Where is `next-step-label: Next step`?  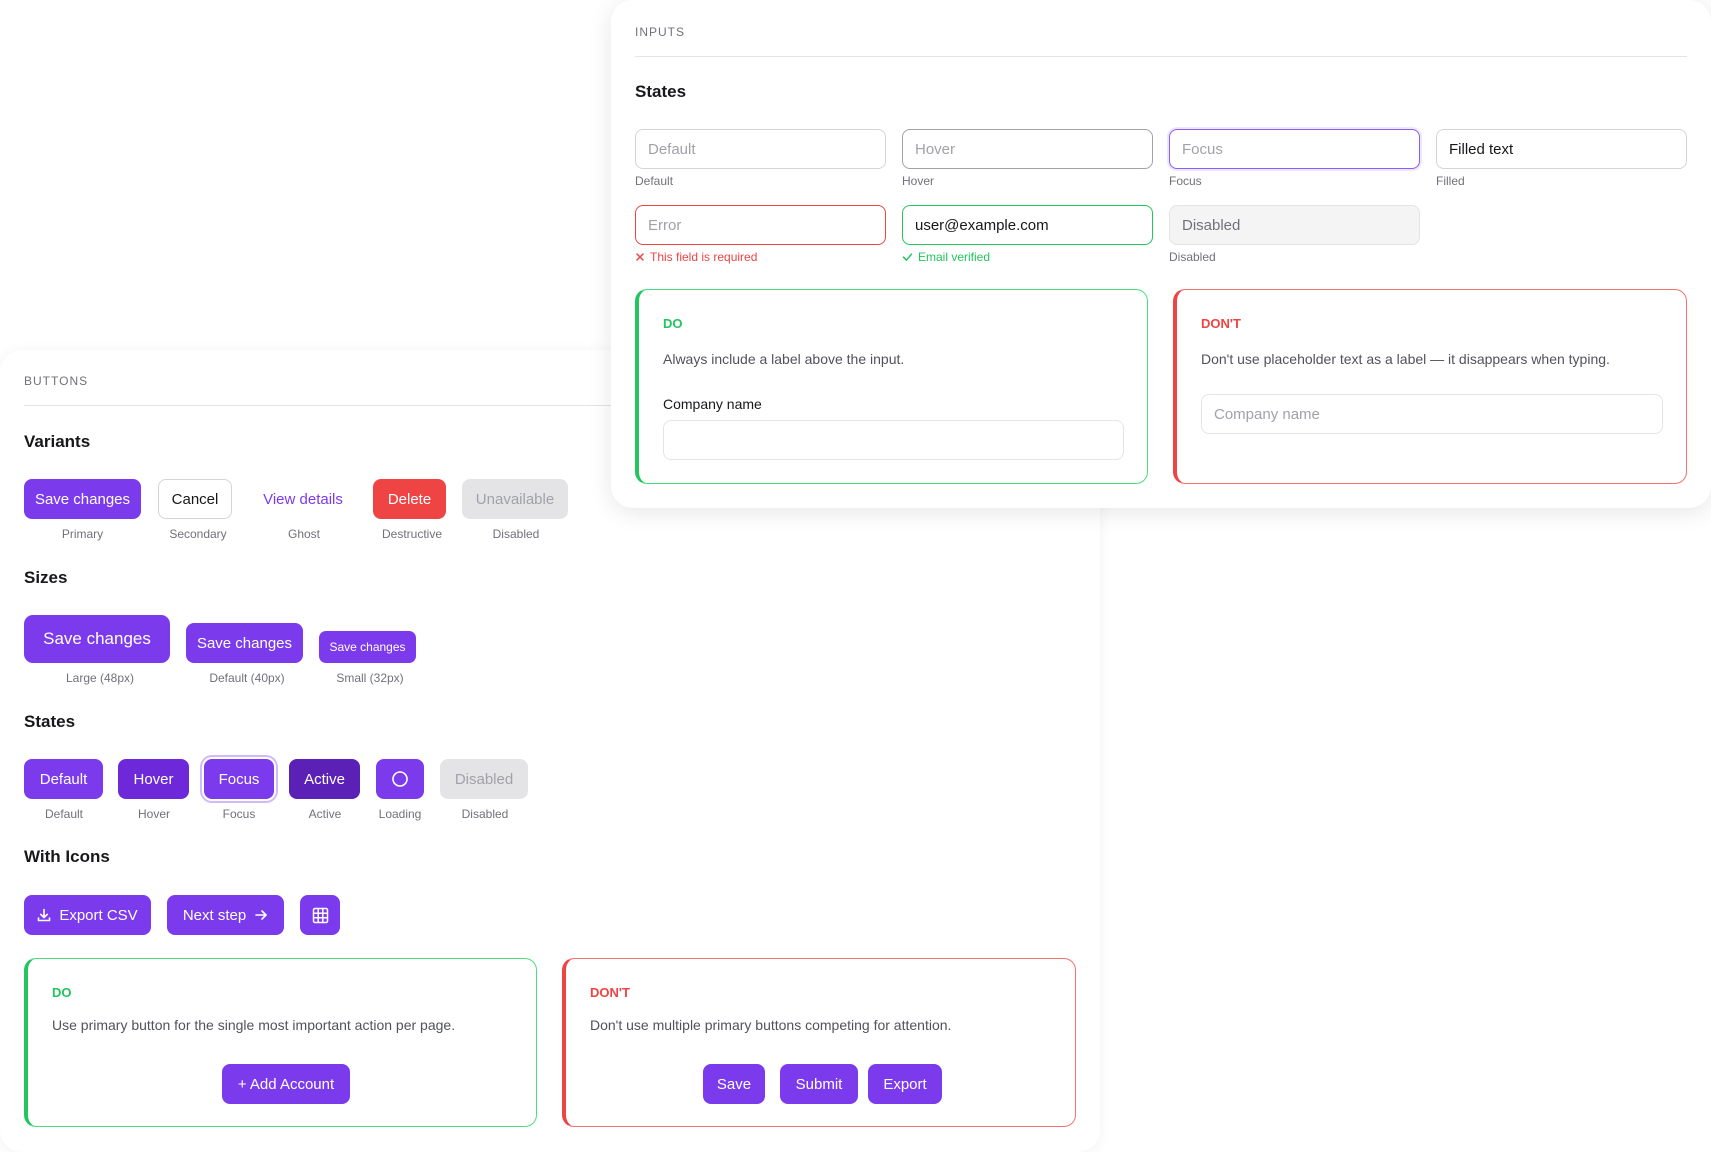
next-step-label: Next step is located at coordinates (214, 915).